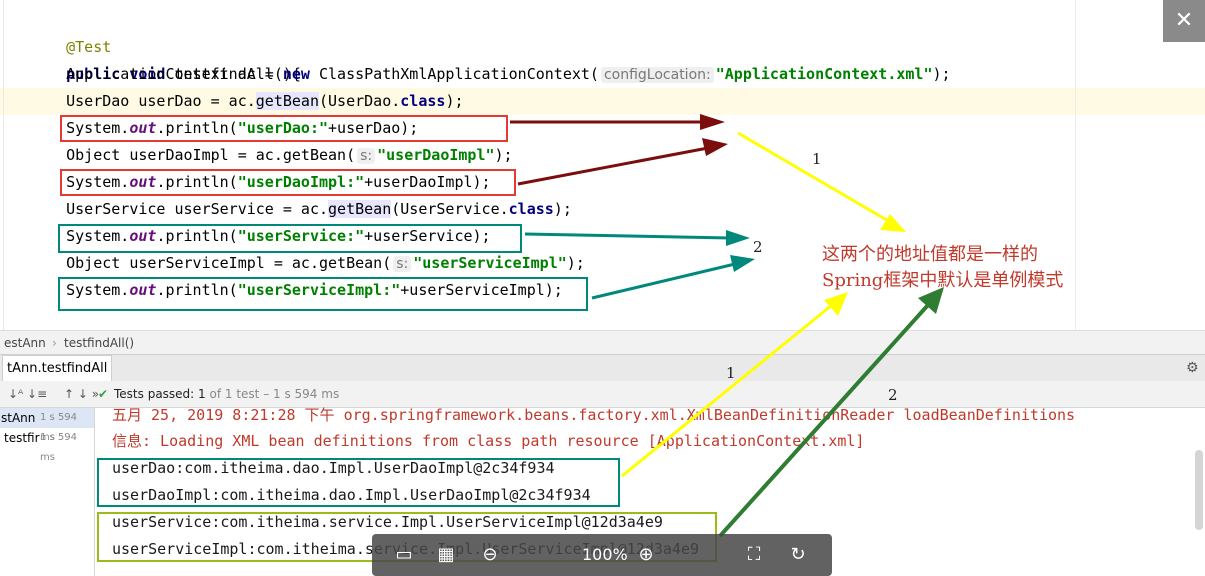  I want to click on annotation-note-line2: Spring框架中默认是单例模式, so click(943, 280).